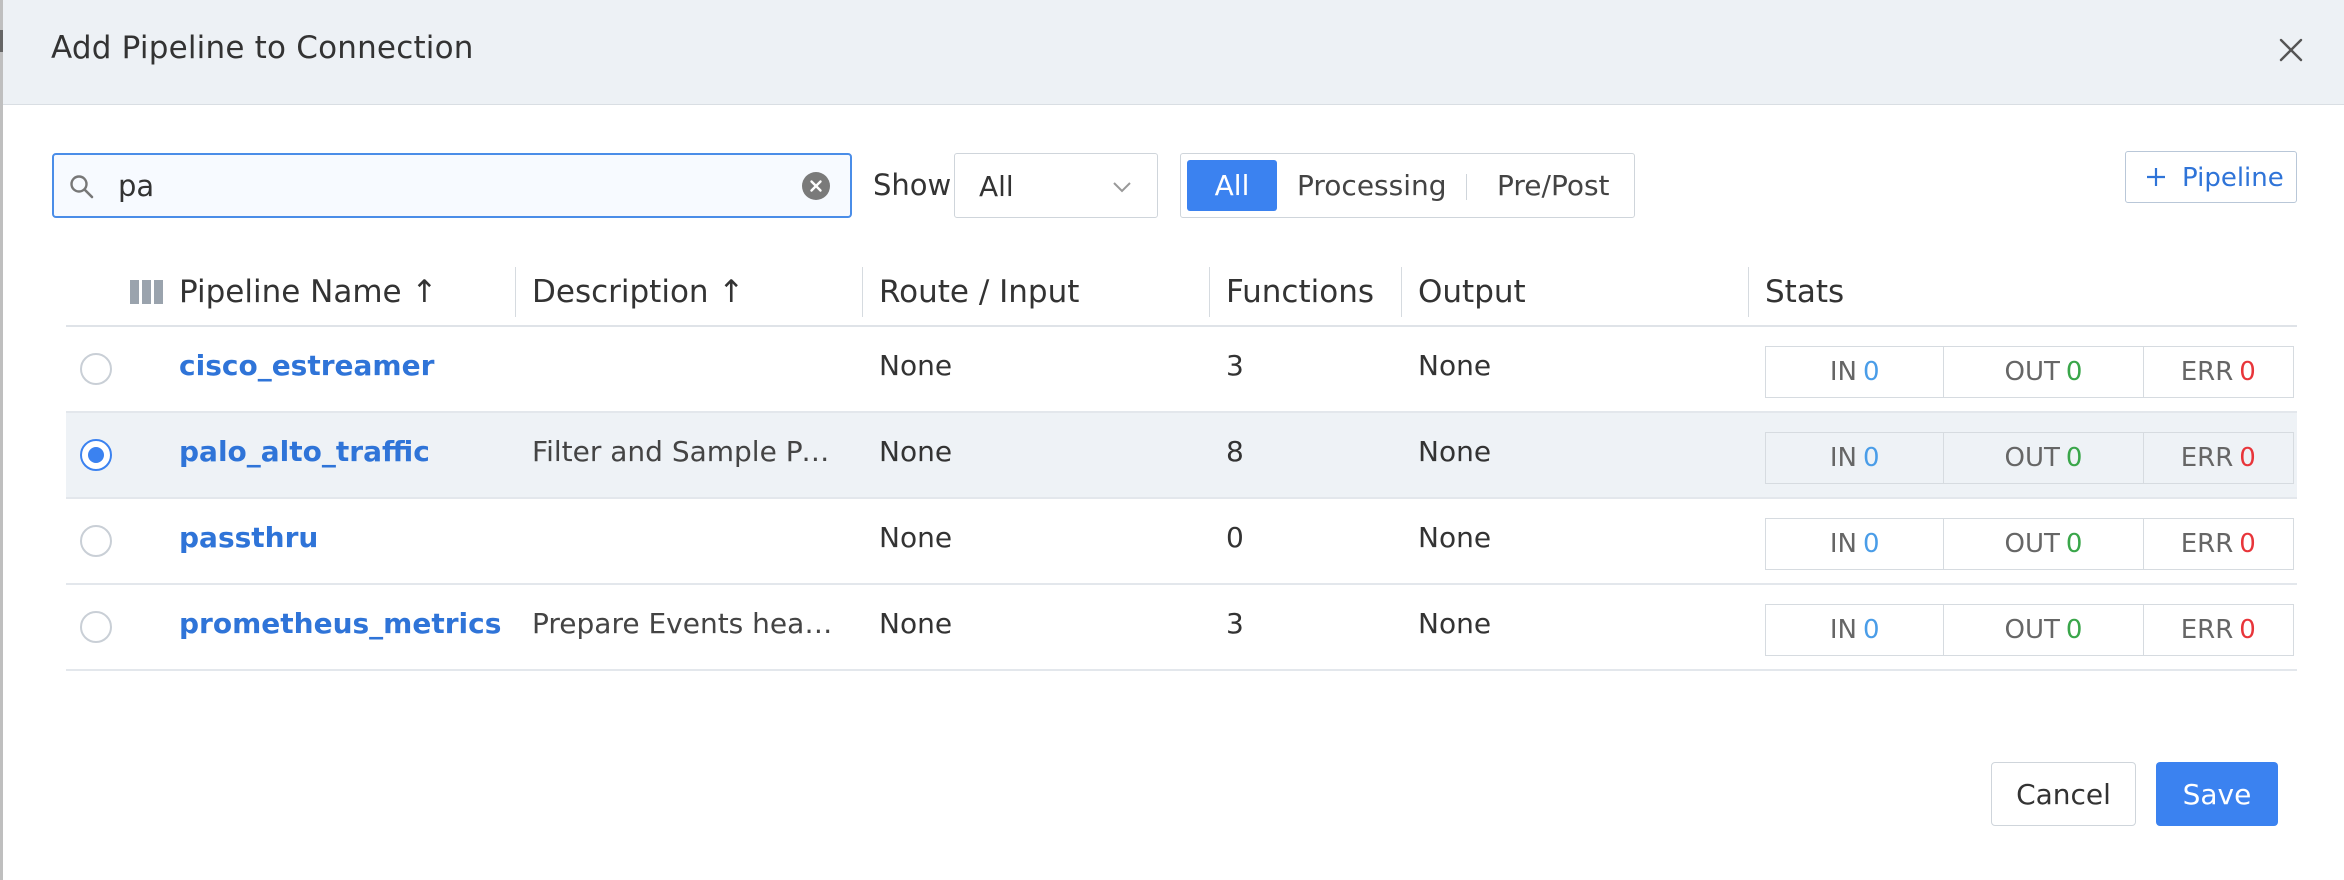  What do you see at coordinates (979, 292) in the screenshot?
I see `header-route-input: Route / Input` at bounding box center [979, 292].